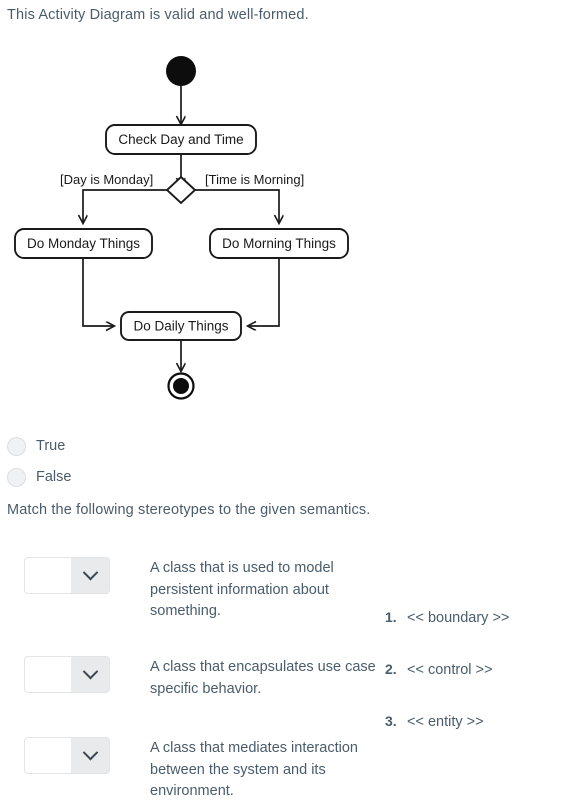 The width and height of the screenshot is (582, 810). Describe the element at coordinates (391, 669) in the screenshot. I see `answer-number-2: 2.` at that location.